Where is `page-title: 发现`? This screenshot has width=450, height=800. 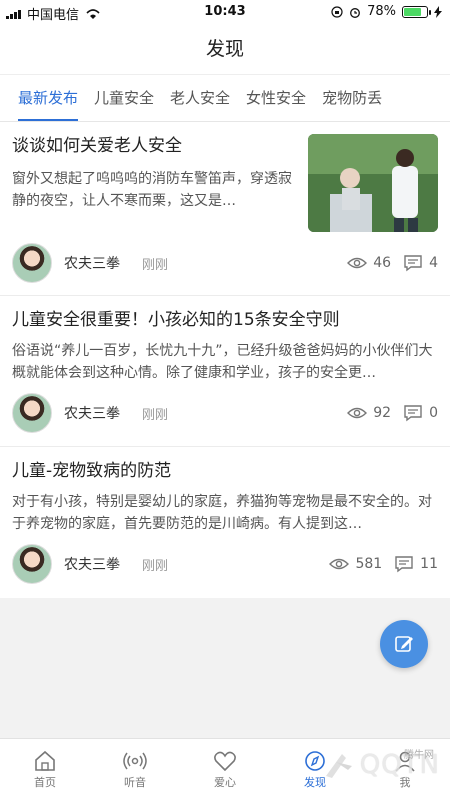 page-title: 发现 is located at coordinates (225, 49).